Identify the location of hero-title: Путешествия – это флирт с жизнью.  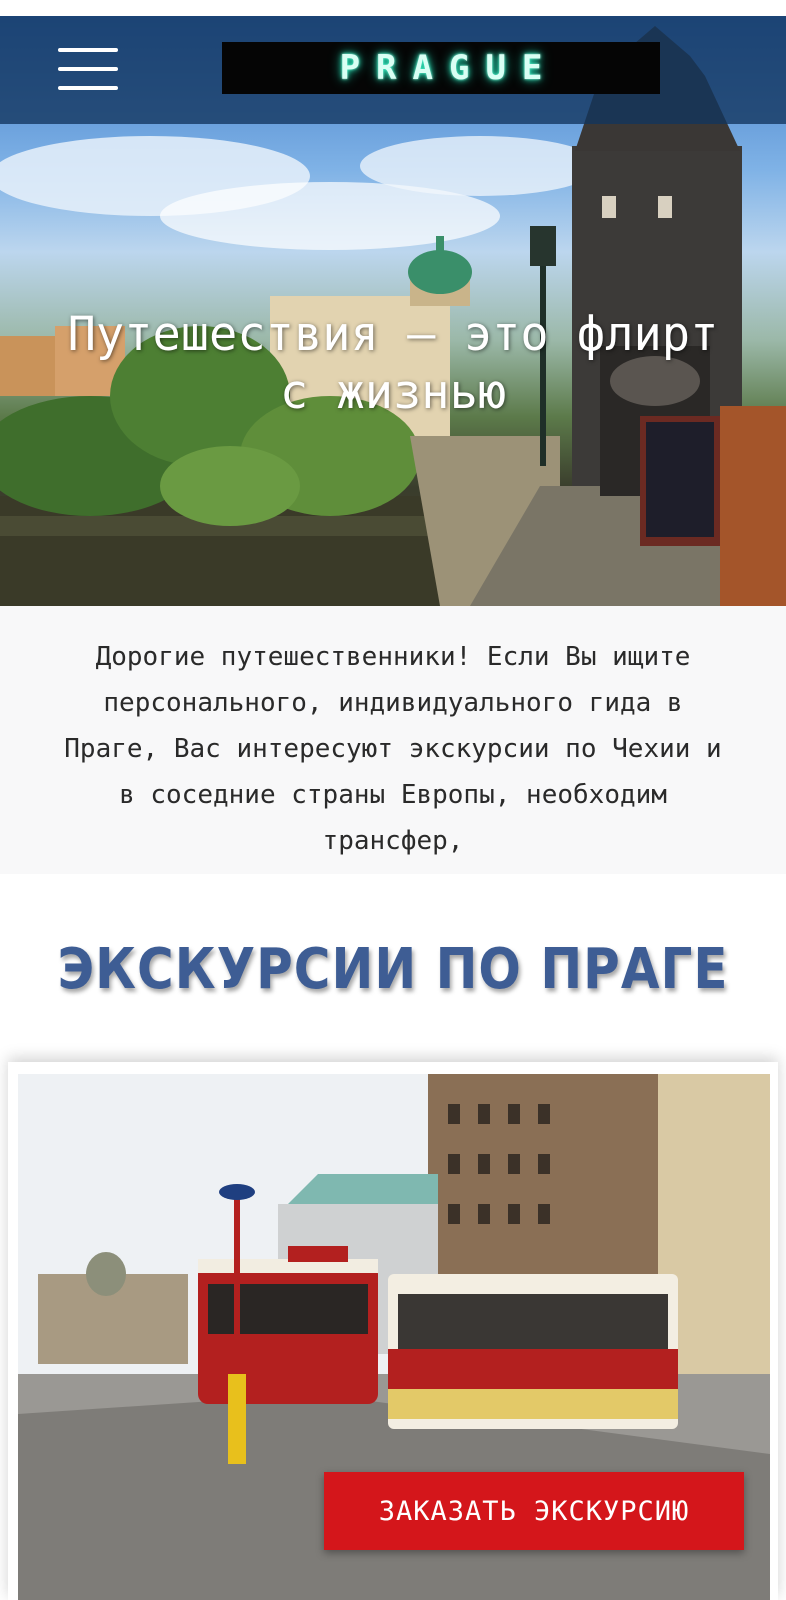
(393, 363).